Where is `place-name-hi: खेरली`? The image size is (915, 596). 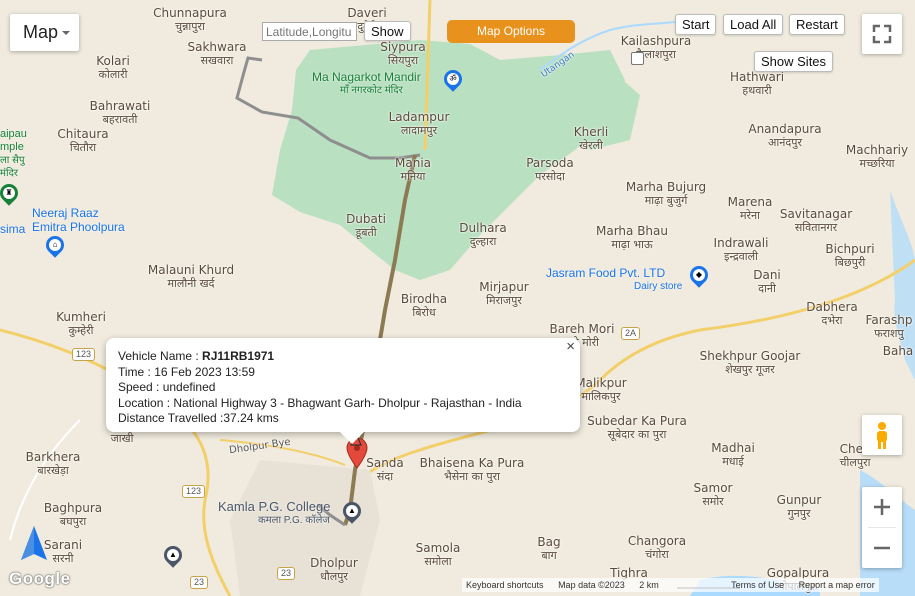 place-name-hi: खेरली is located at coordinates (591, 145).